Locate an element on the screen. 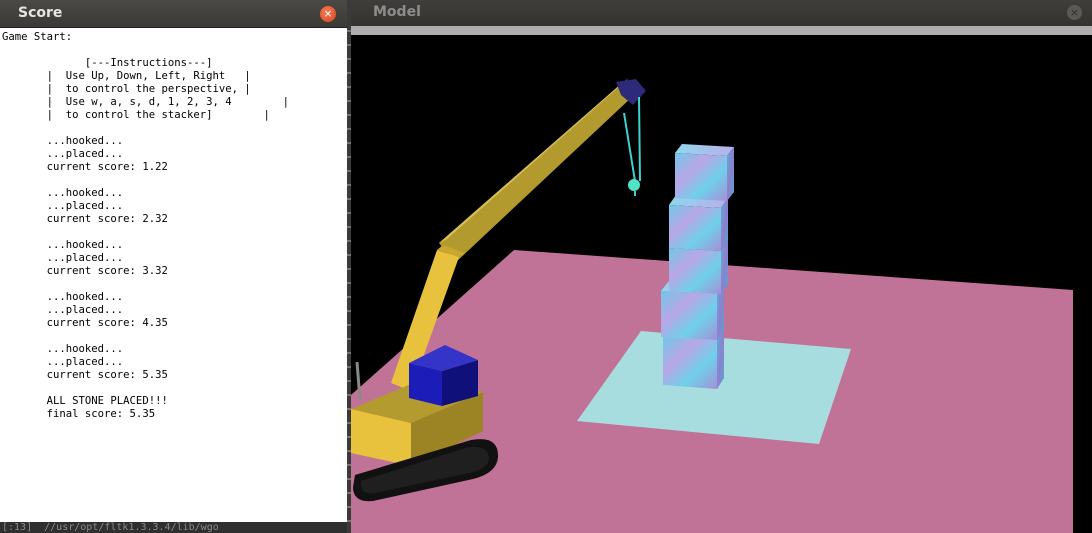  crane-upper-boom is located at coordinates (535, 173).